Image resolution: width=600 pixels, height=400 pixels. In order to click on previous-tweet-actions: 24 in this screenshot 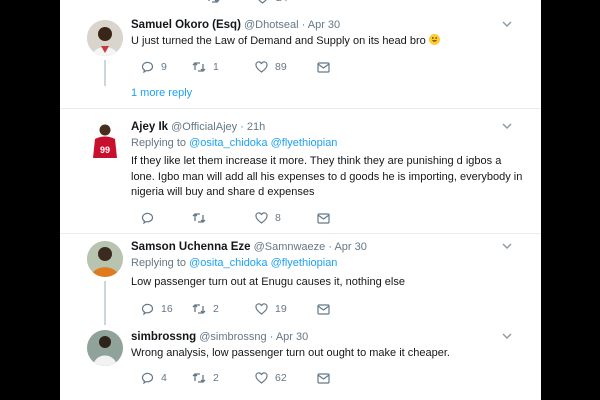, I will do `click(276, 2)`.